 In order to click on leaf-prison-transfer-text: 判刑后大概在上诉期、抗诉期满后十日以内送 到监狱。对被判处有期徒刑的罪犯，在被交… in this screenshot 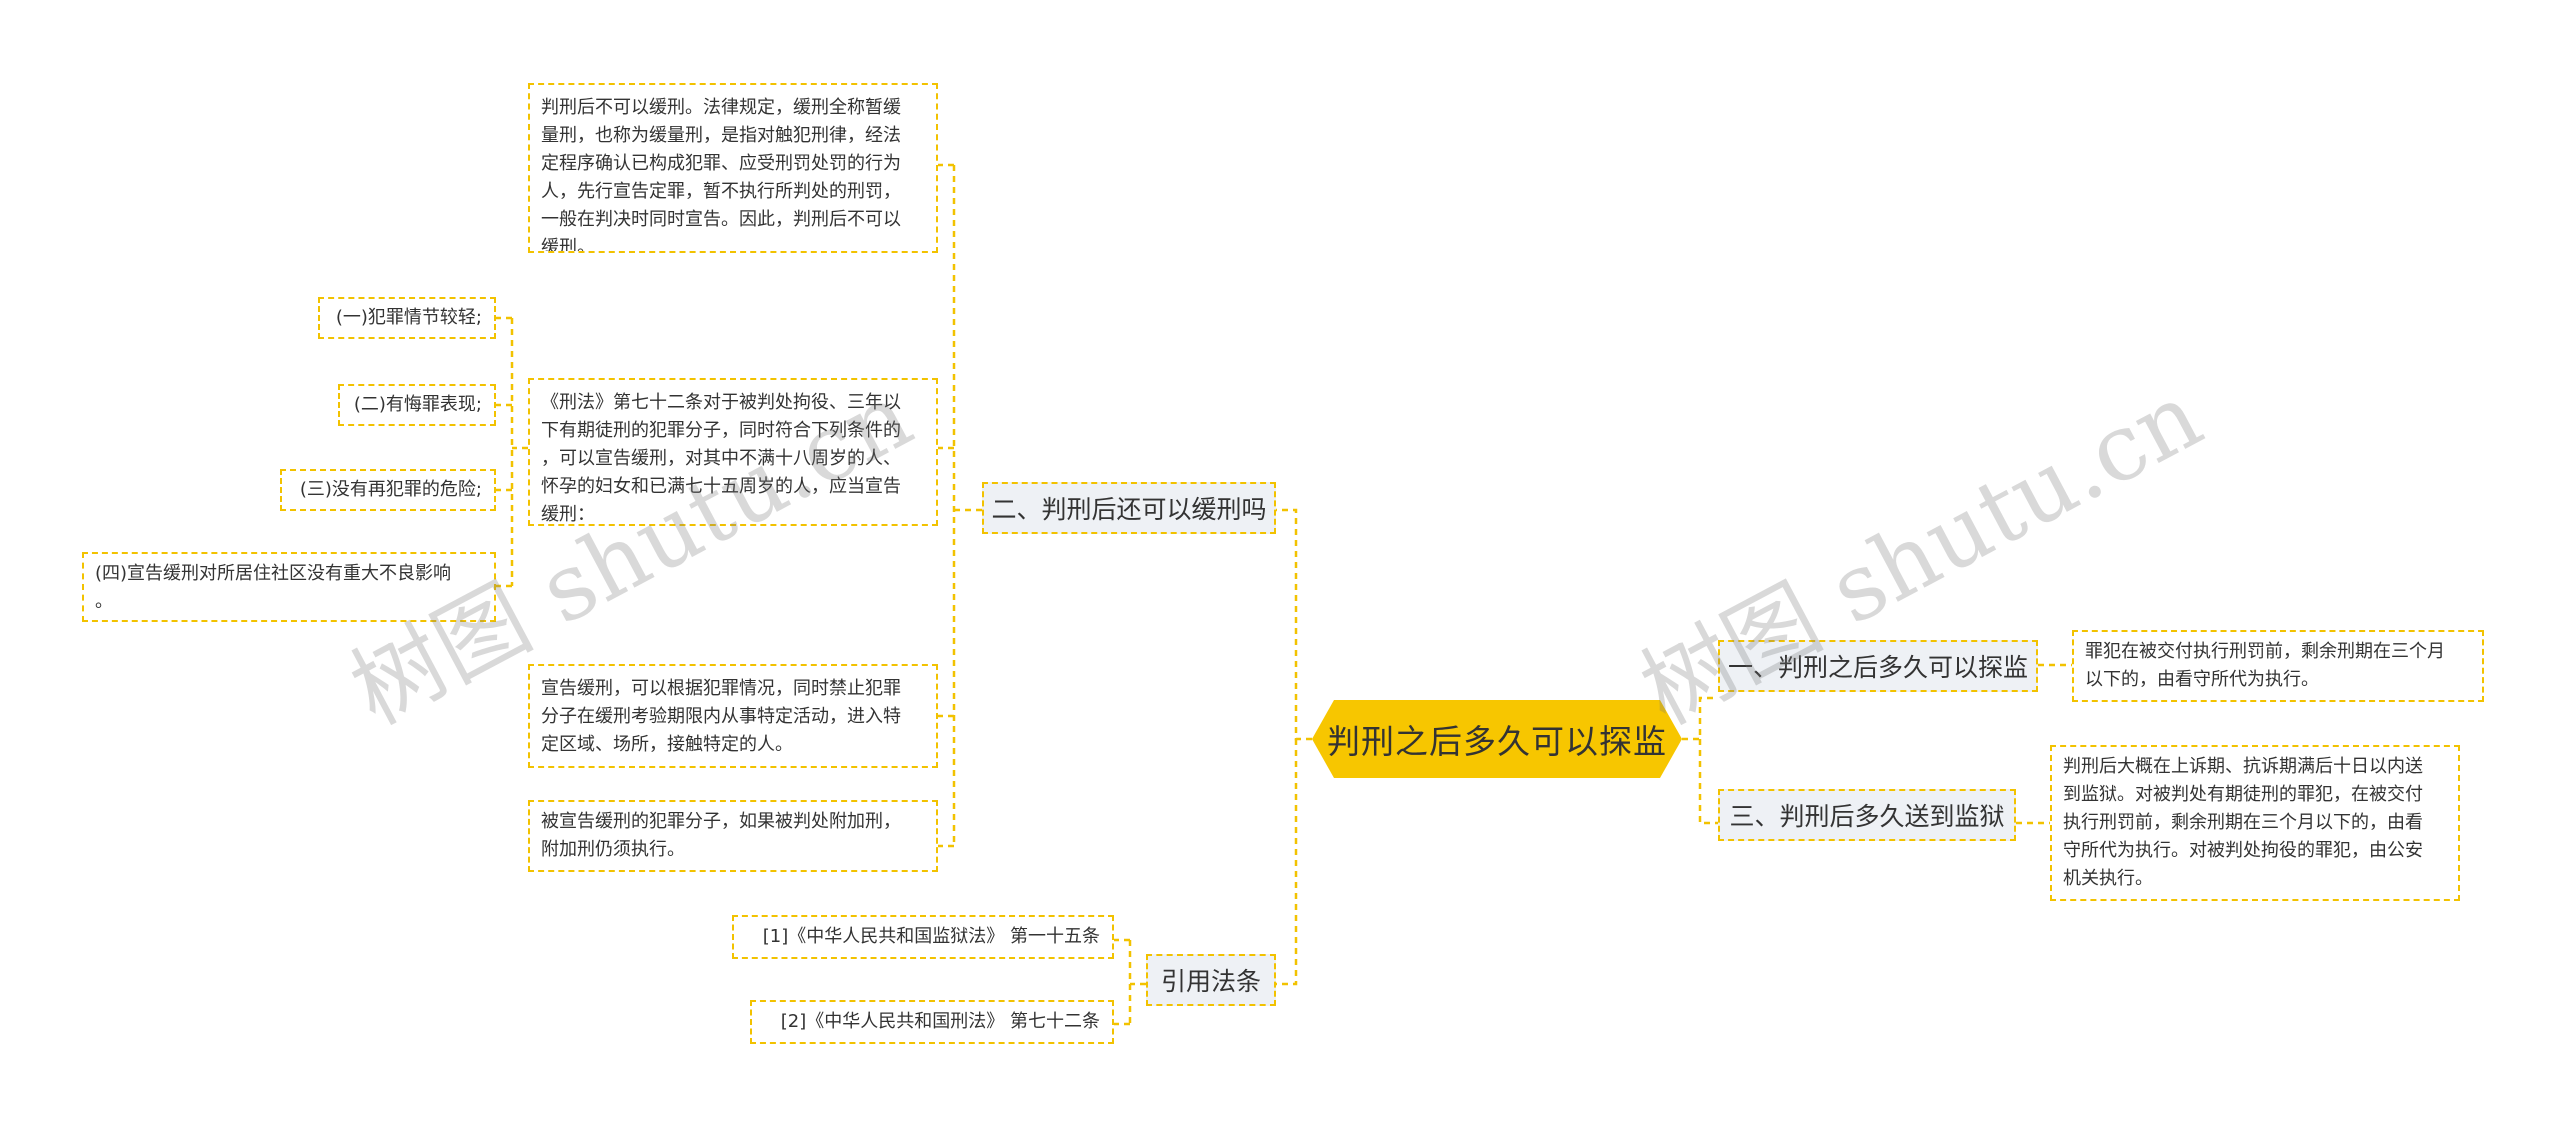, I will do `click(2255, 823)`.